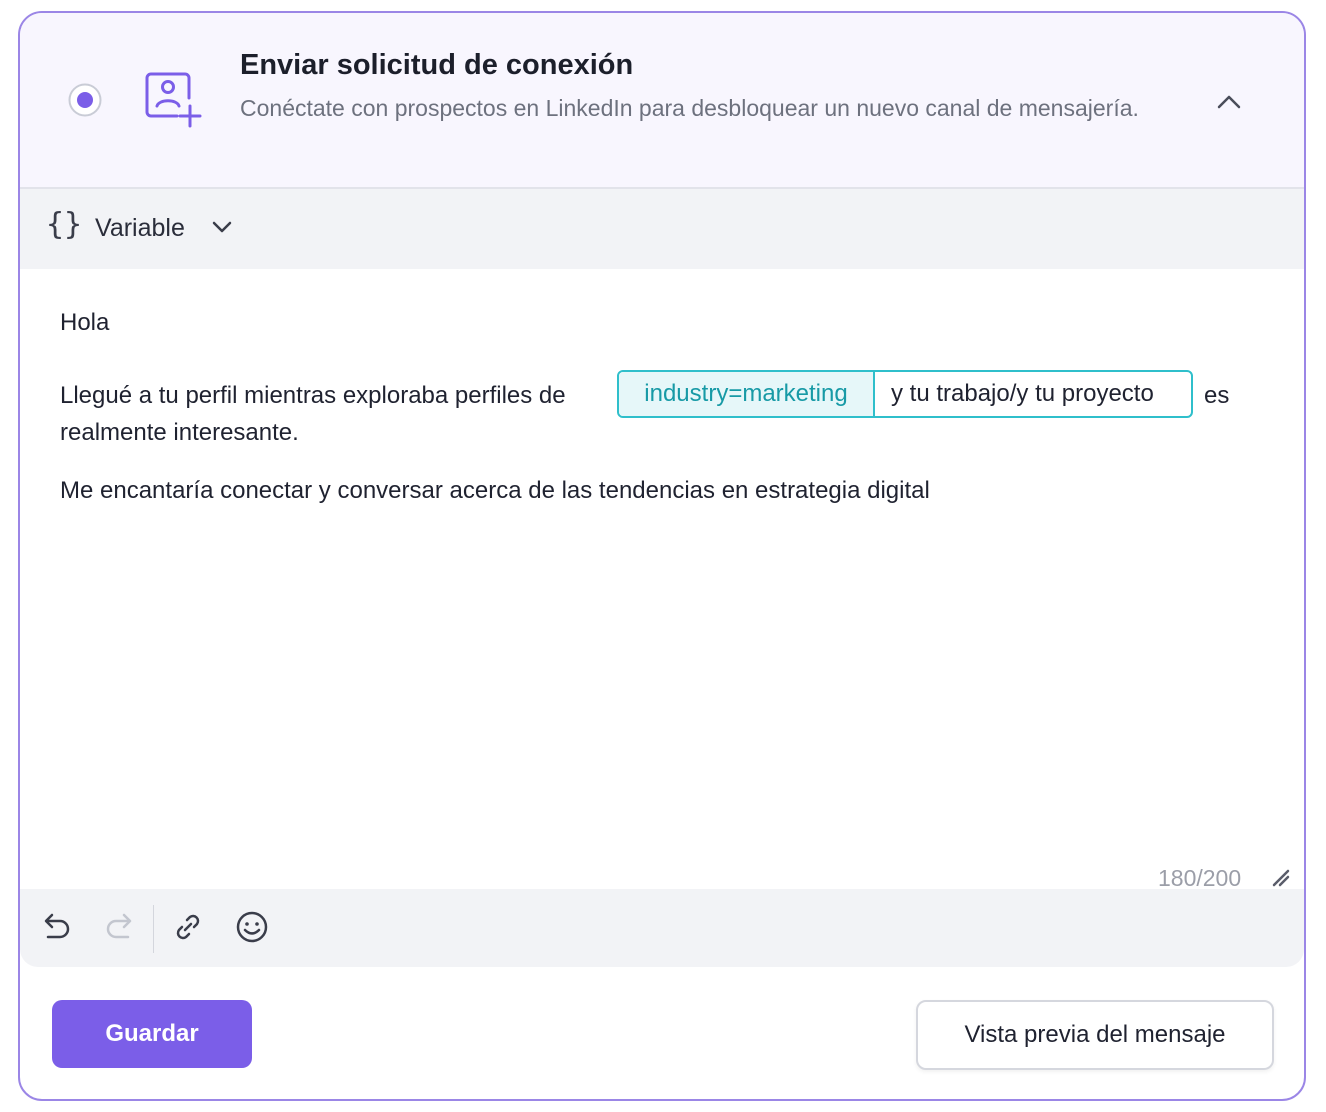 This screenshot has height=1112, width=1326. I want to click on message-line-intro-cont: realmente interesante., so click(179, 432).